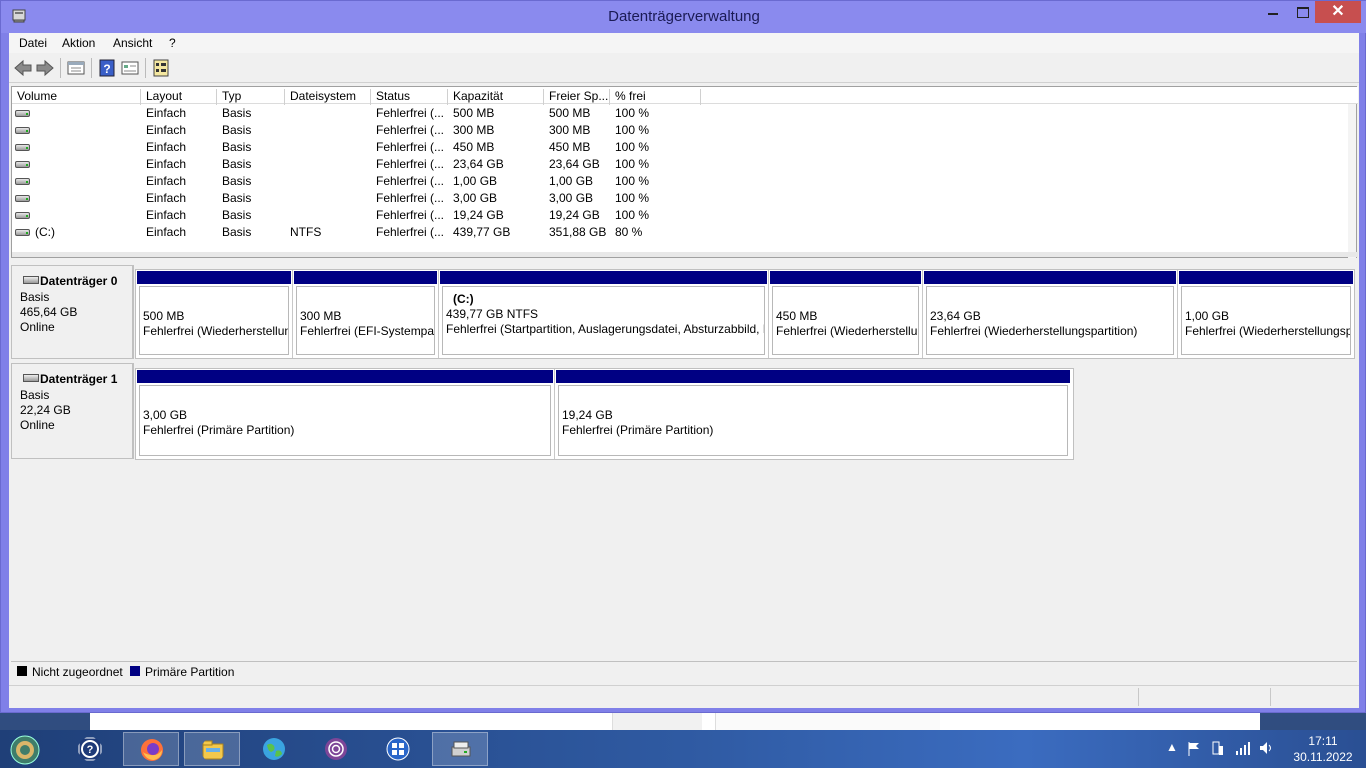 The width and height of the screenshot is (1366, 768). What do you see at coordinates (366, 314) in the screenshot?
I see `partition-300mb-efi: 300 MB Fehlerfrei (EFI-Systempartition)` at bounding box center [366, 314].